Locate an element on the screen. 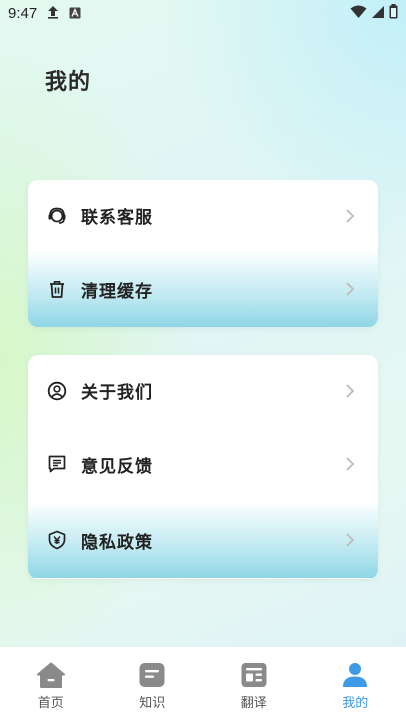 This screenshot has height=721, width=406. signal-icon is located at coordinates (378, 13).